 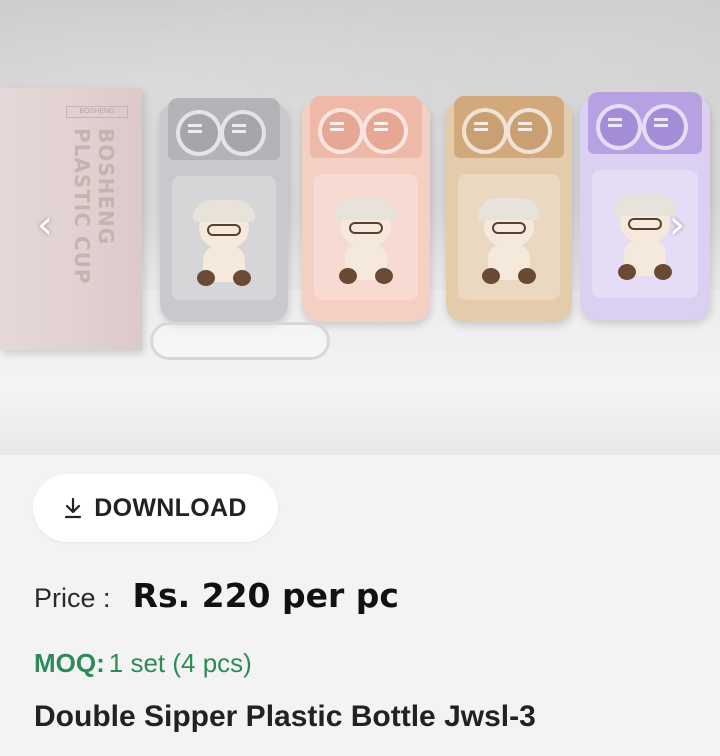 I want to click on price-row: Price : Rs. 220 per pc, so click(x=216, y=595).